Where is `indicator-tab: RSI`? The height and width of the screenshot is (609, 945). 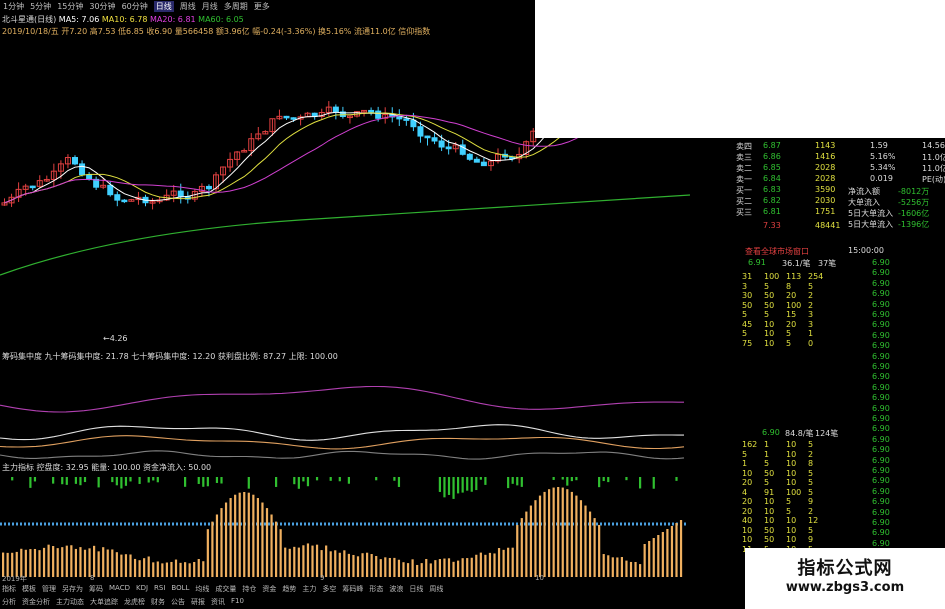 indicator-tab: RSI is located at coordinates (159, 590).